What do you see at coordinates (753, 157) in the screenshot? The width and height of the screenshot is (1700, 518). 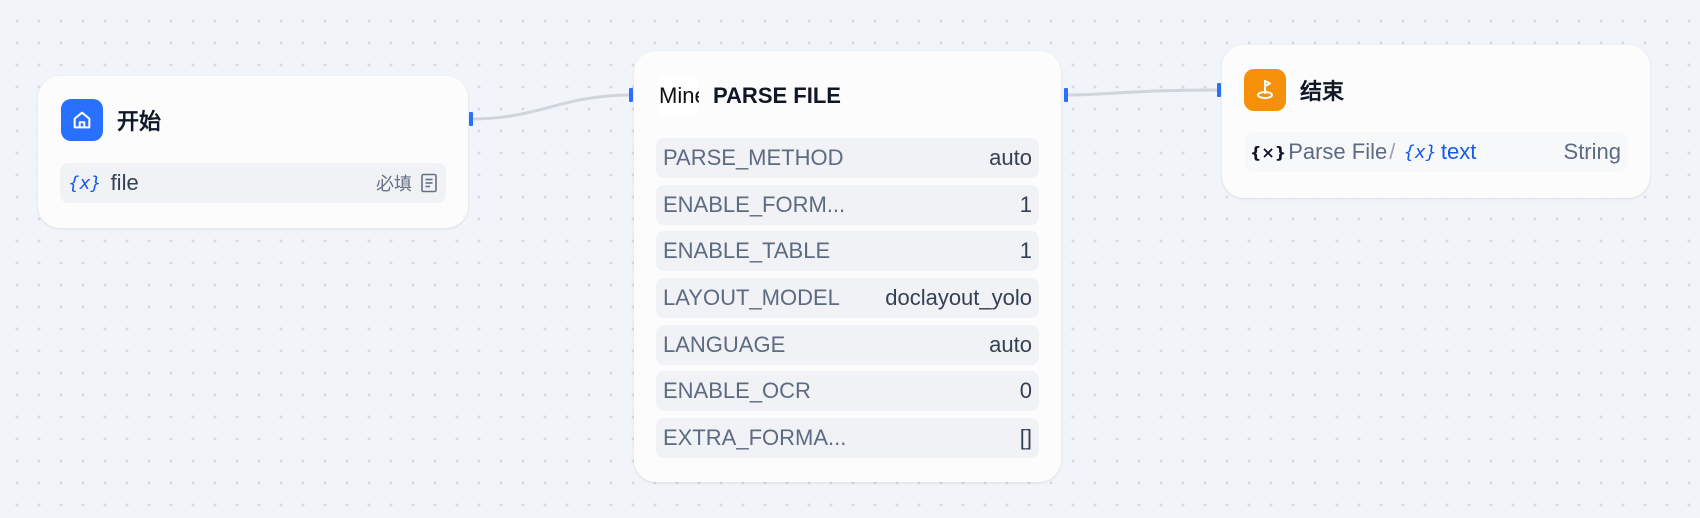 I see `param-key: PARSE_METHOD` at bounding box center [753, 157].